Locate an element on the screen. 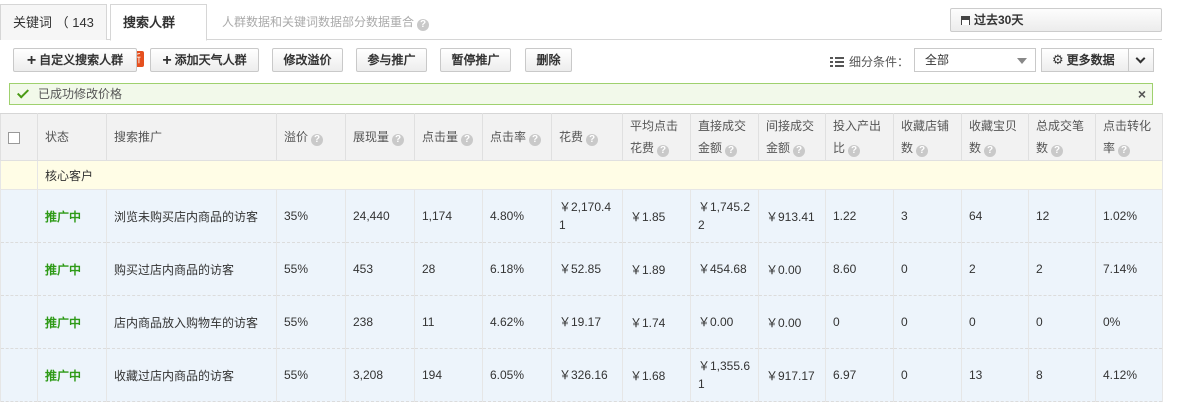 Image resolution: width=1178 pixels, height=408 pixels. row-avg-cpc: ￥1.68 is located at coordinates (656, 375).